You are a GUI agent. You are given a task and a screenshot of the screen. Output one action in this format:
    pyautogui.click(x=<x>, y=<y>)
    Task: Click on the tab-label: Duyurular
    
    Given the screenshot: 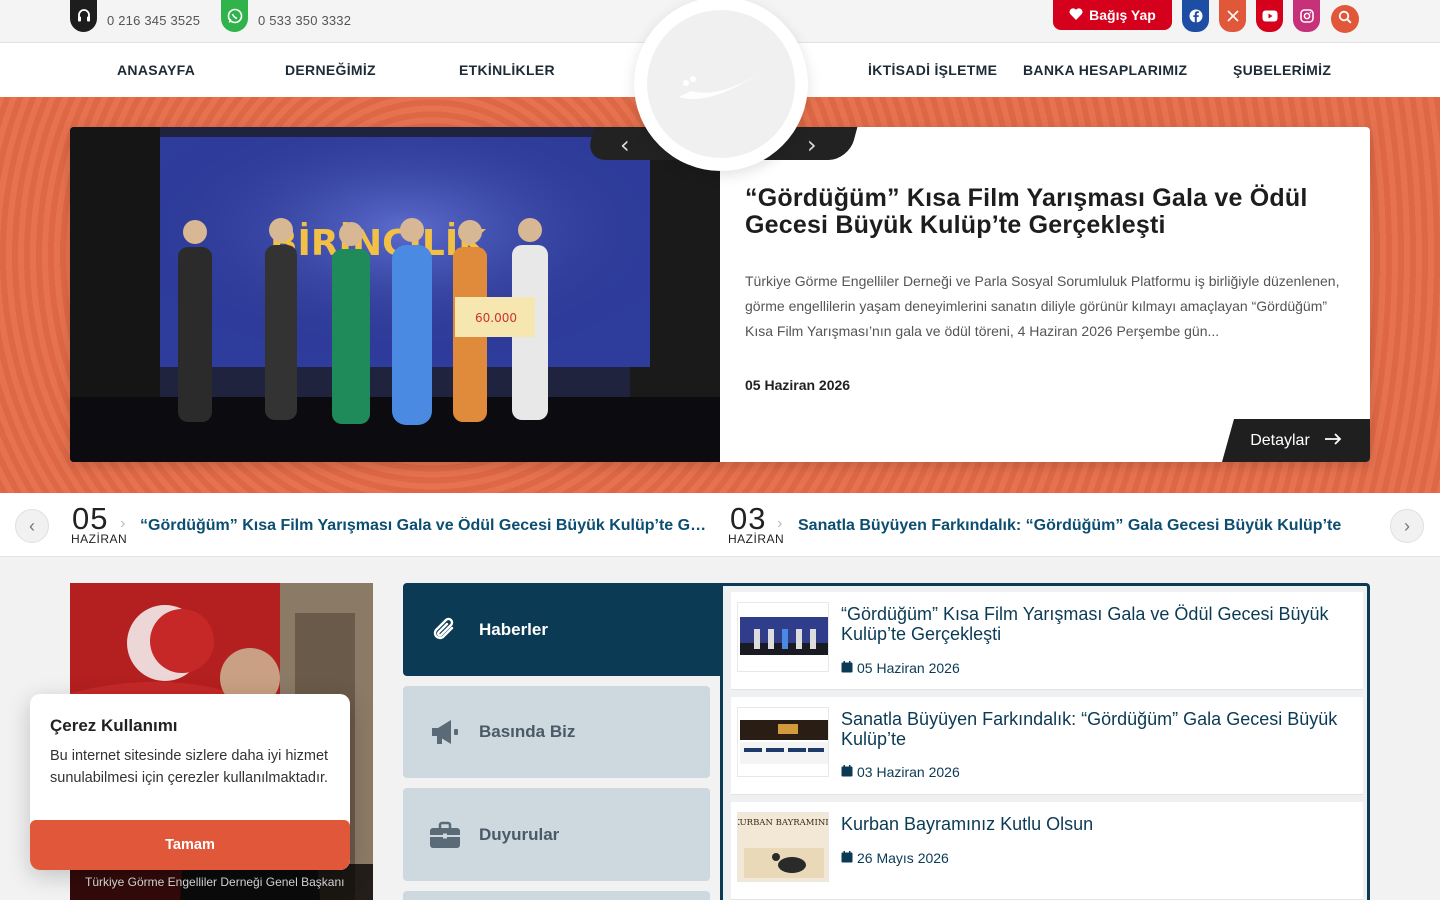 What is the action you would take?
    pyautogui.click(x=519, y=834)
    